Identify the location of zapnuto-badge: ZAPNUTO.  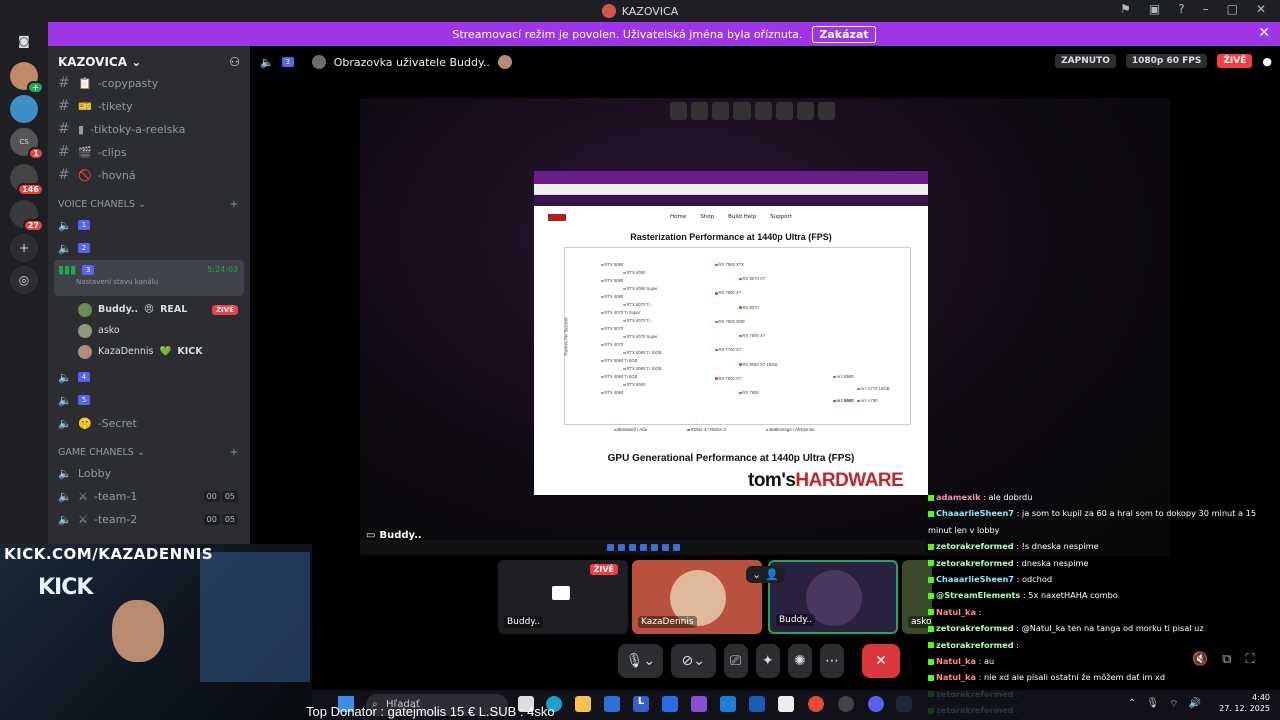
(1085, 61).